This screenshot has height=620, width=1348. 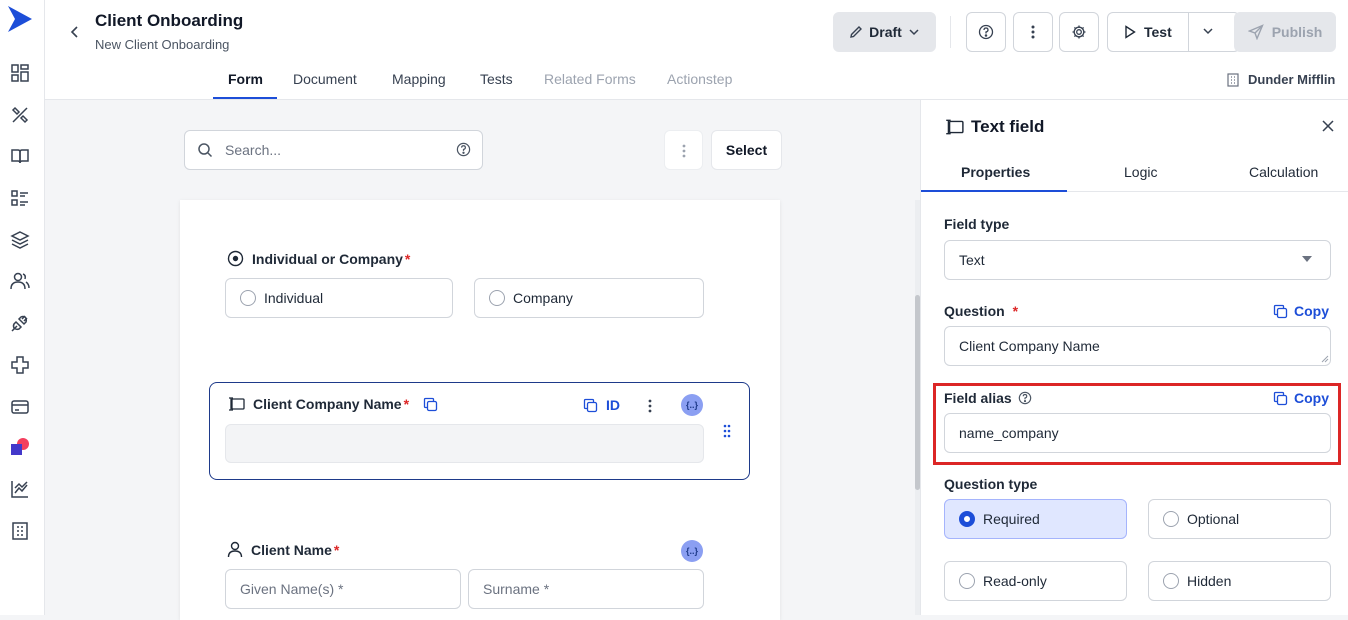 I want to click on radio-button-selected, so click(x=967, y=519).